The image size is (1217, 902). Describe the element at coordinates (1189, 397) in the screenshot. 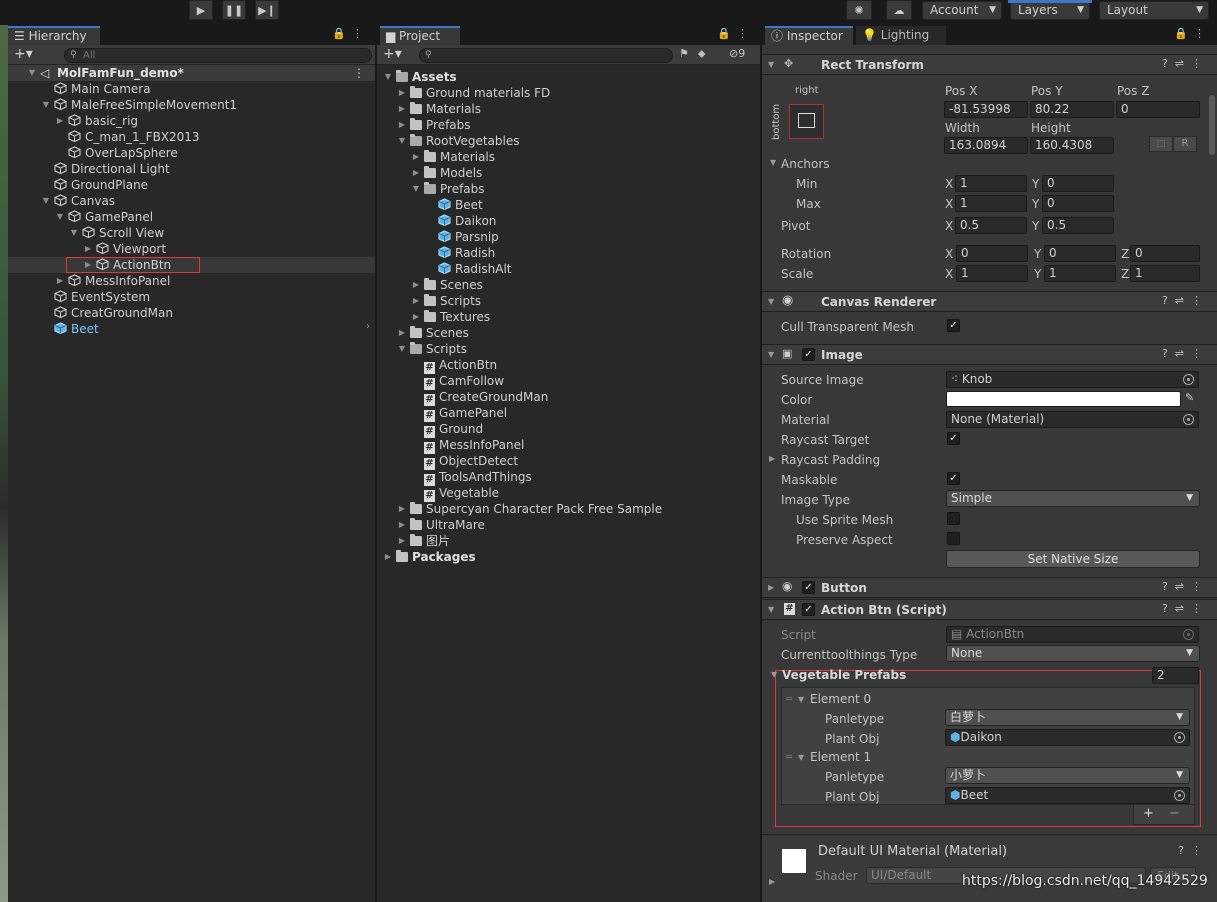

I see `eyedropper-icon: ✎` at that location.